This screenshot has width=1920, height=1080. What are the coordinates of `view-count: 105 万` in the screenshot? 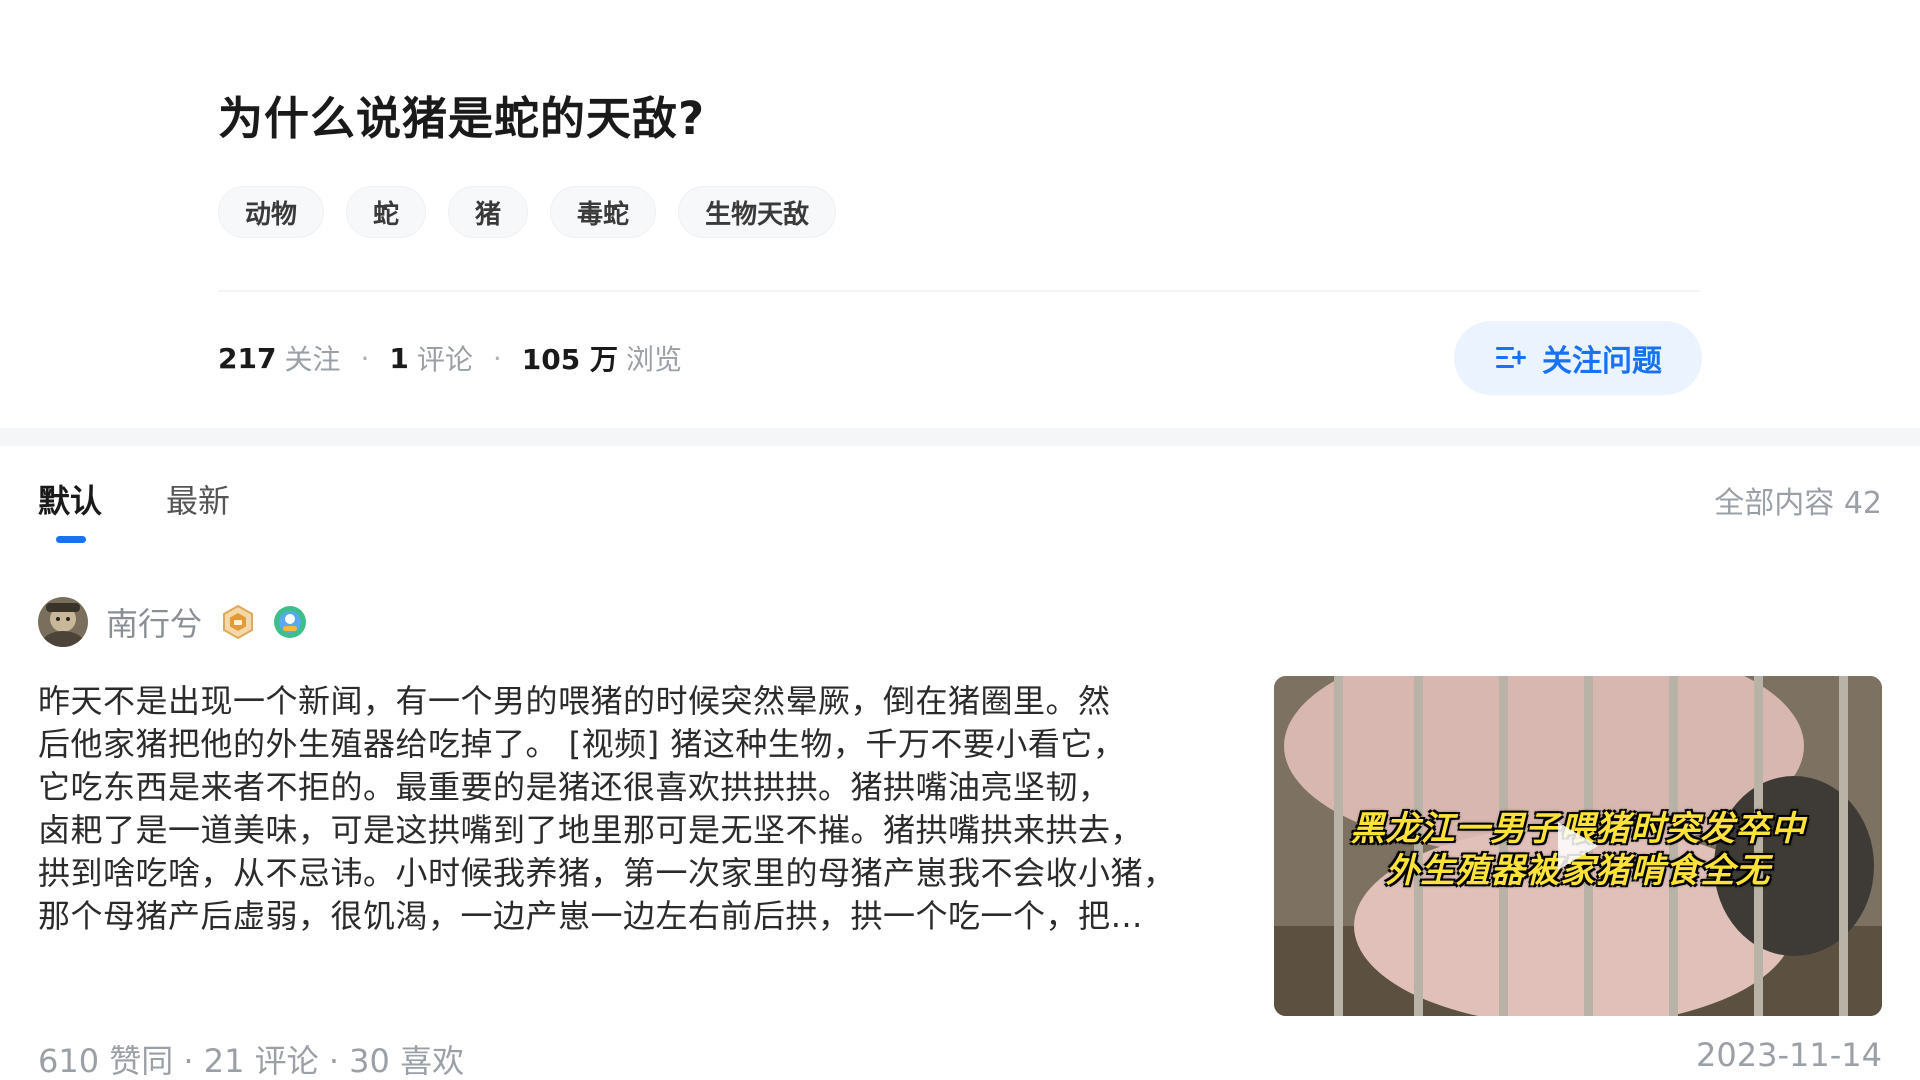 It's located at (569, 359).